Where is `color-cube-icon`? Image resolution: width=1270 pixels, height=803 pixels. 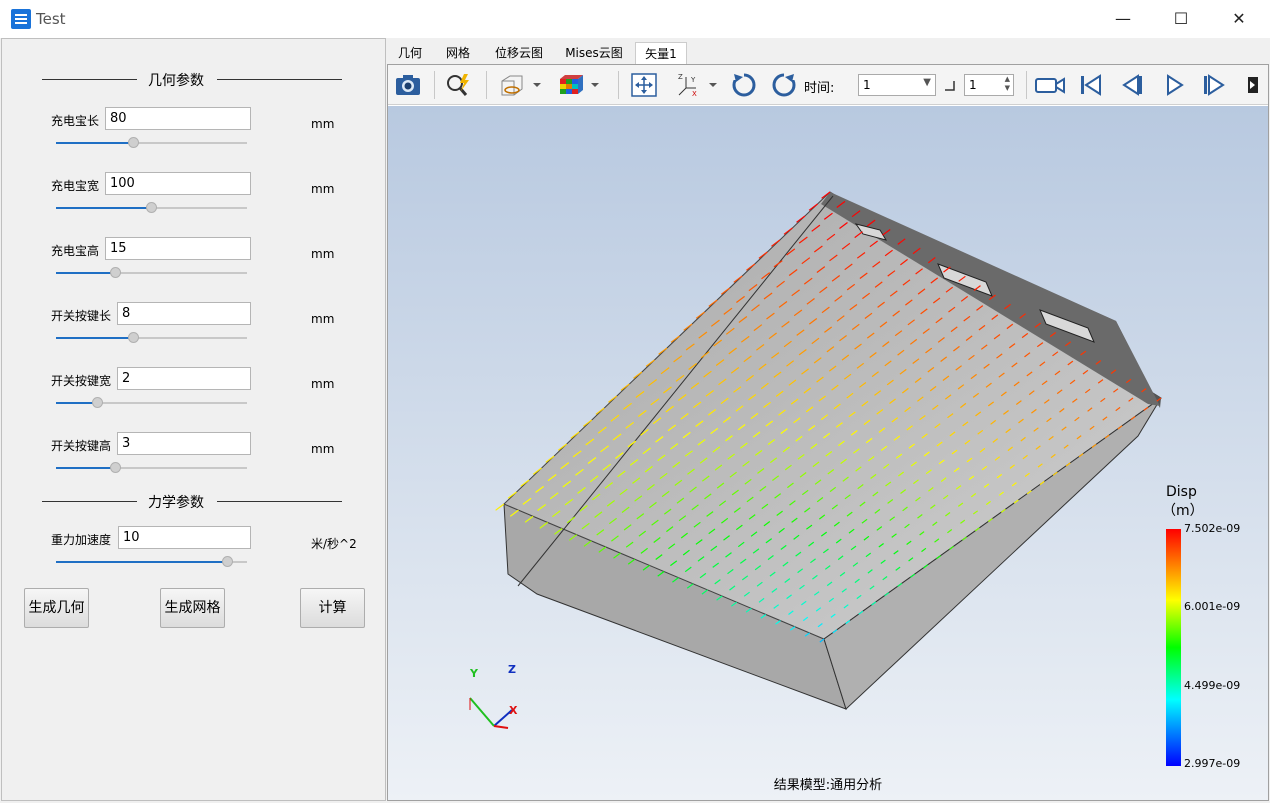
color-cube-icon is located at coordinates (570, 85).